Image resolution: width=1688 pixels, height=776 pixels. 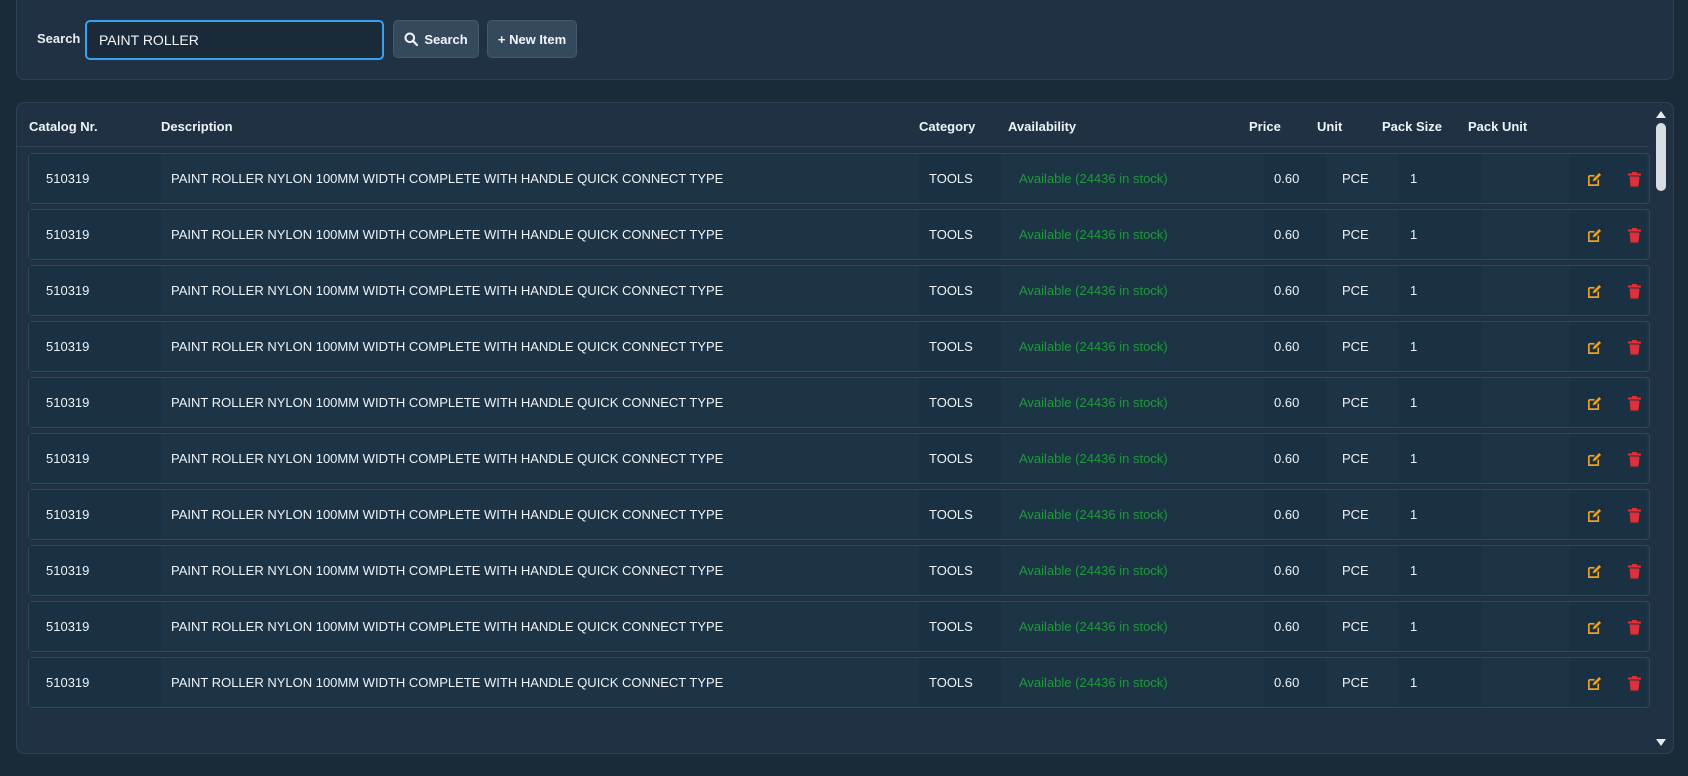 What do you see at coordinates (197, 126) in the screenshot?
I see `column-header-description: Description` at bounding box center [197, 126].